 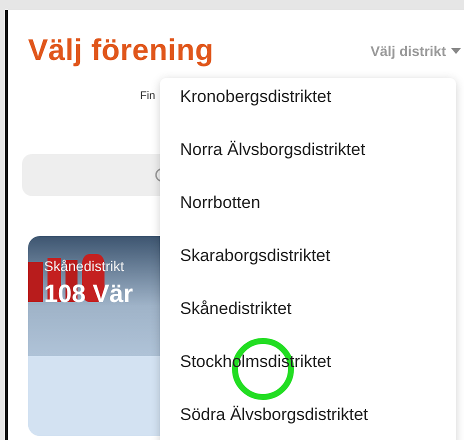 What do you see at coordinates (245, 263) in the screenshot?
I see `menu-item: Skaraborgsdistriktet` at bounding box center [245, 263].